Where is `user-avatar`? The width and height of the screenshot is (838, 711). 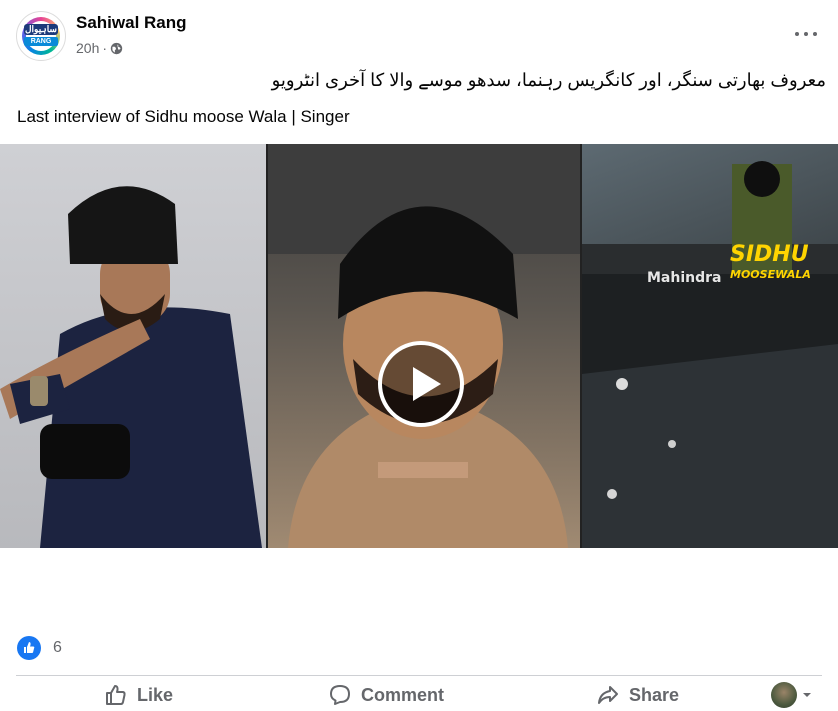 user-avatar is located at coordinates (784, 695).